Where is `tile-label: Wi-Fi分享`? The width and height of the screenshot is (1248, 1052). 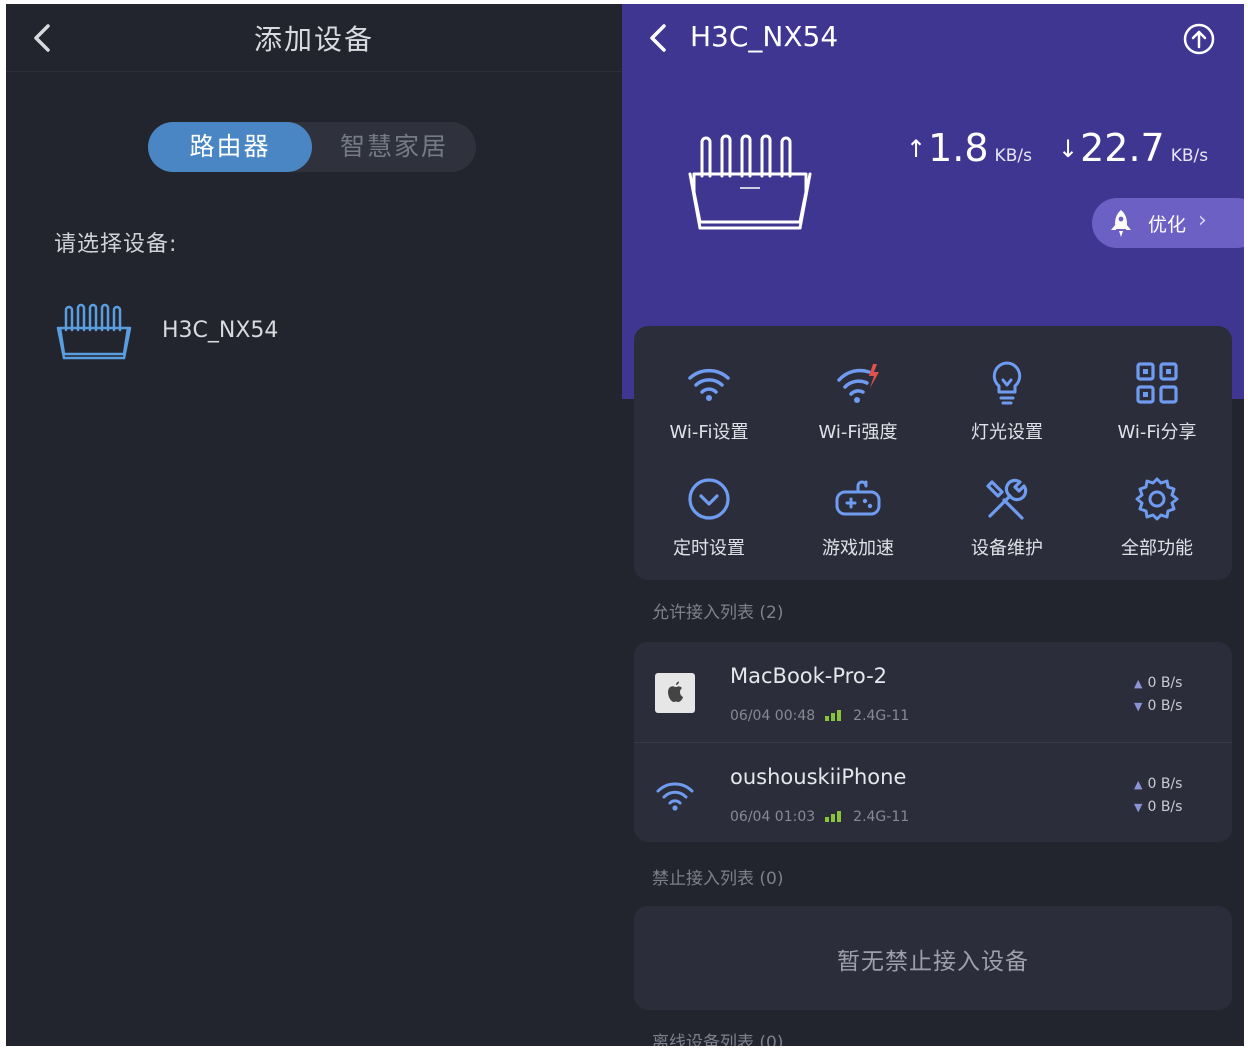 tile-label: Wi-Fi分享 is located at coordinates (1157, 432).